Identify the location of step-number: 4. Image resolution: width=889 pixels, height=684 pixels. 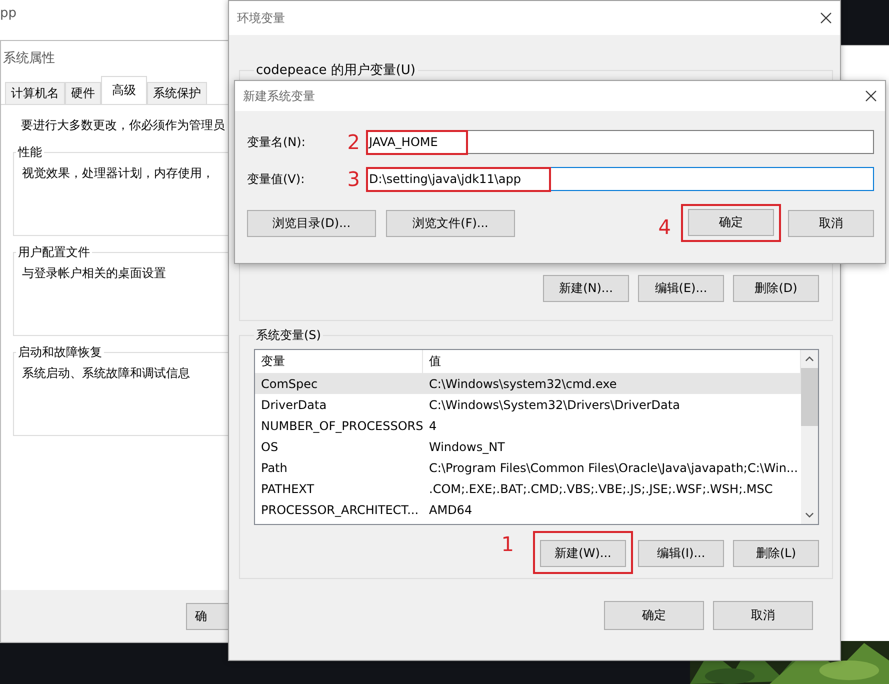
(664, 227).